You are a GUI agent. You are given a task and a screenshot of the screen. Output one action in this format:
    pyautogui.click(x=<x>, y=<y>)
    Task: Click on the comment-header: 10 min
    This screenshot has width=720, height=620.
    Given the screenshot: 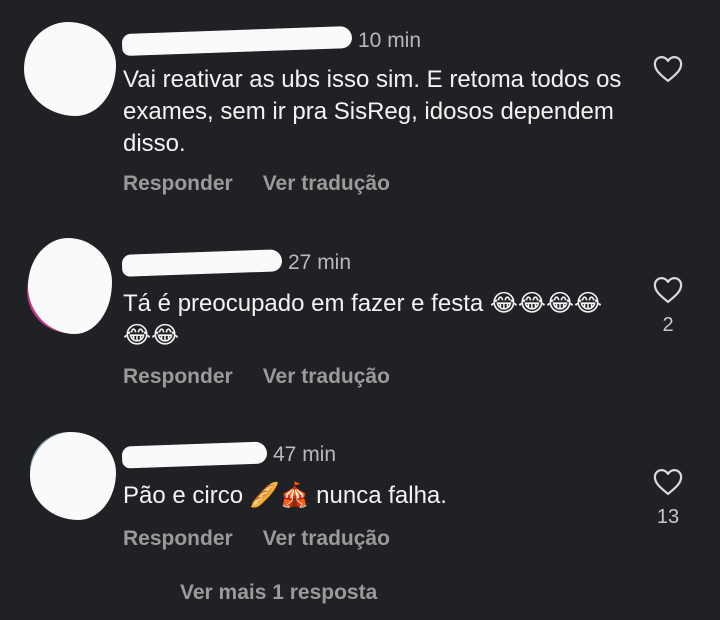 What is the action you would take?
    pyautogui.click(x=271, y=41)
    